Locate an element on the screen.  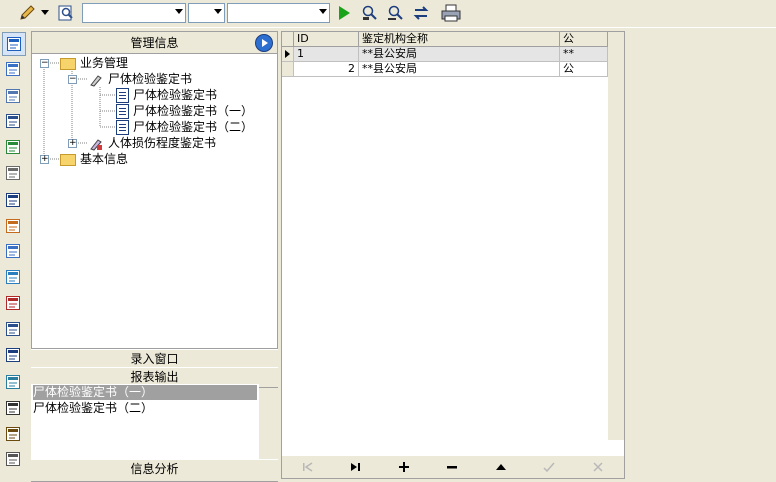
folder-icon is located at coordinates (68, 159).